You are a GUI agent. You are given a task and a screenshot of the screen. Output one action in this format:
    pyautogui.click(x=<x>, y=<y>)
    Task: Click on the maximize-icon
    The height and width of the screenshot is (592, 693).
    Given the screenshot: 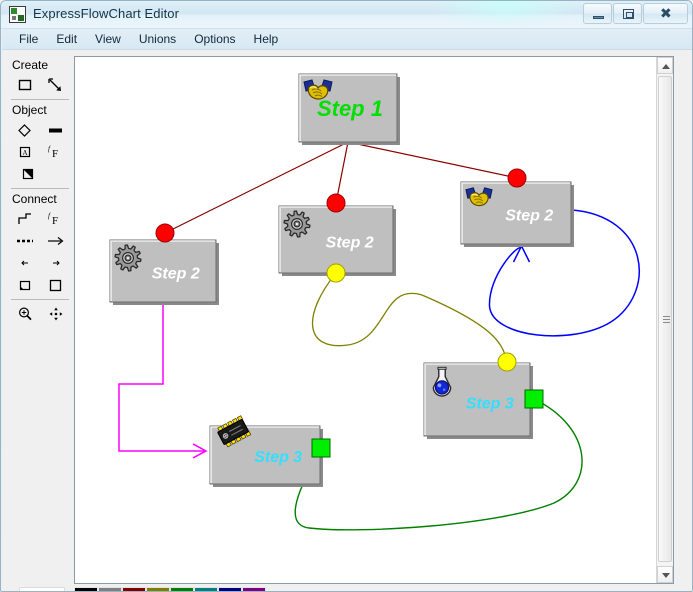 What is the action you would take?
    pyautogui.click(x=628, y=14)
    